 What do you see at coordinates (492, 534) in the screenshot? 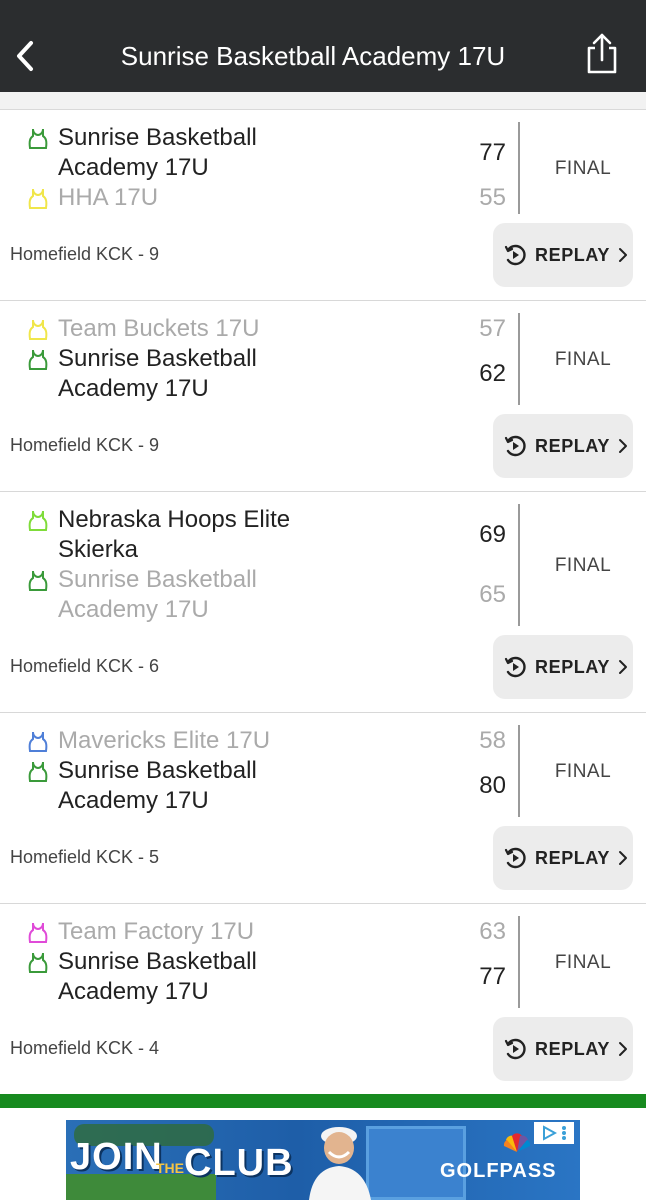
I see `team-score-1: 69` at bounding box center [492, 534].